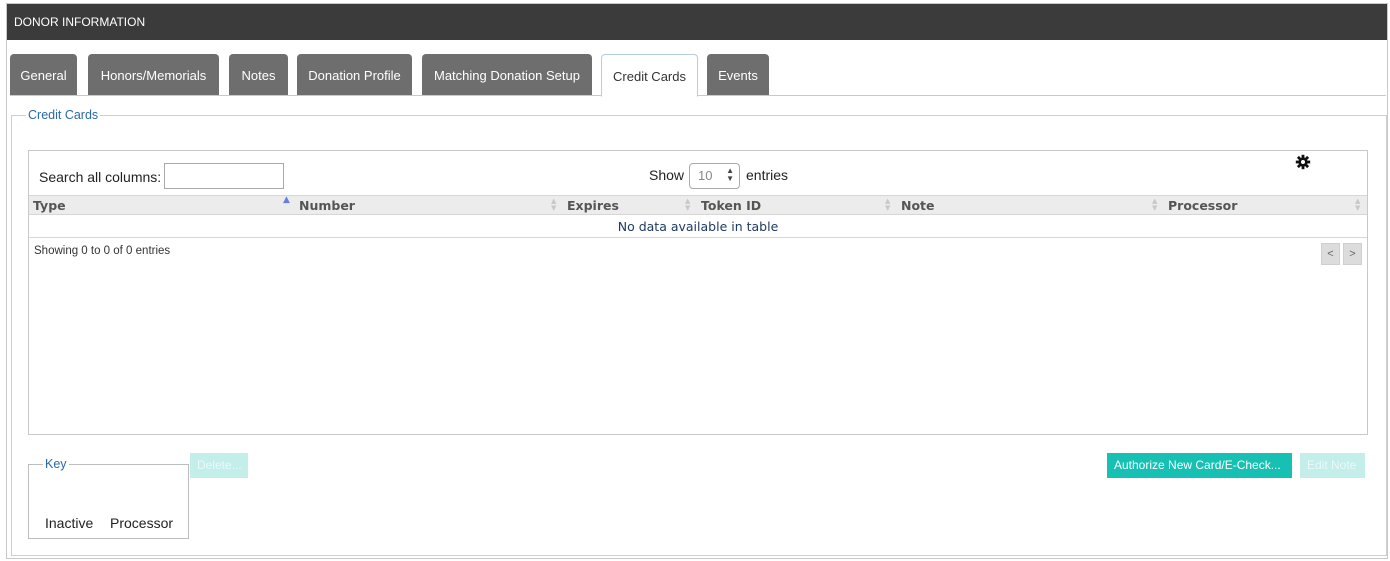 This screenshot has width=1390, height=561. Describe the element at coordinates (258, 75) in the screenshot. I see `tab-notes: Notes` at that location.